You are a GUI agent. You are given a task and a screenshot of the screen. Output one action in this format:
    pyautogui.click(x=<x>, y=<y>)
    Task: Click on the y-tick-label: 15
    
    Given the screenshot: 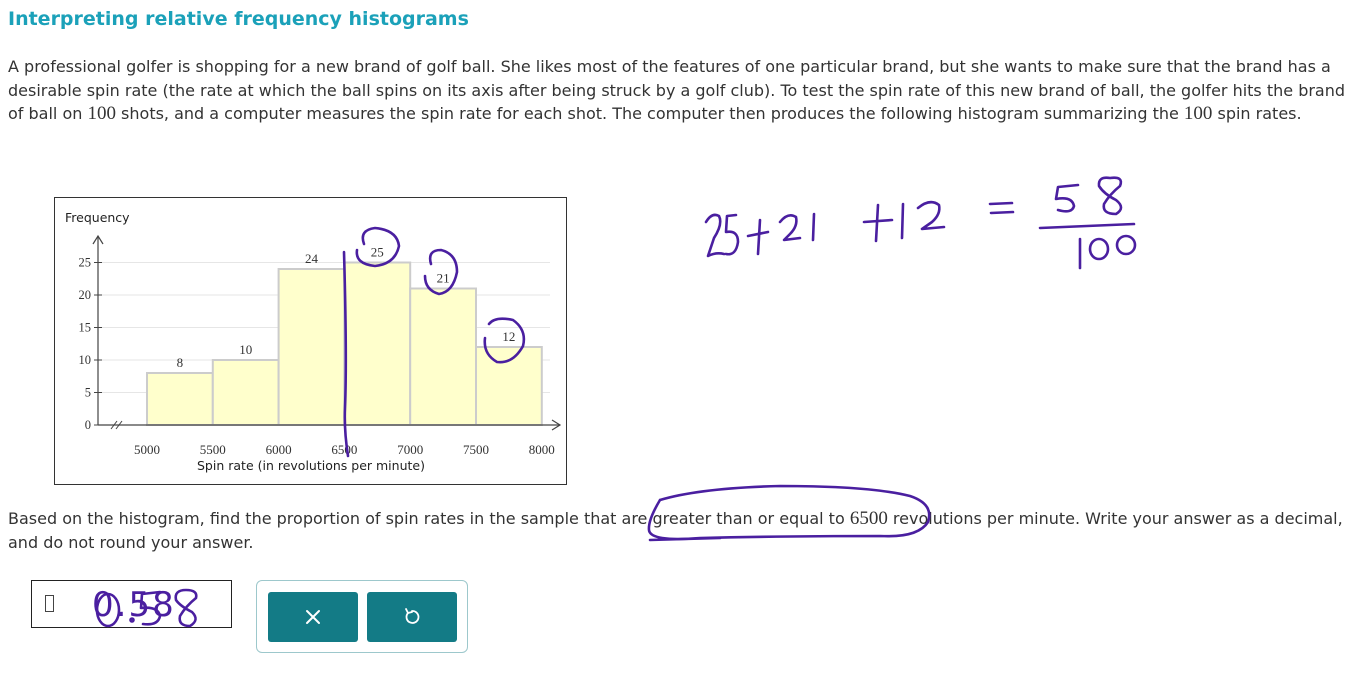 What is the action you would take?
    pyautogui.click(x=85, y=328)
    